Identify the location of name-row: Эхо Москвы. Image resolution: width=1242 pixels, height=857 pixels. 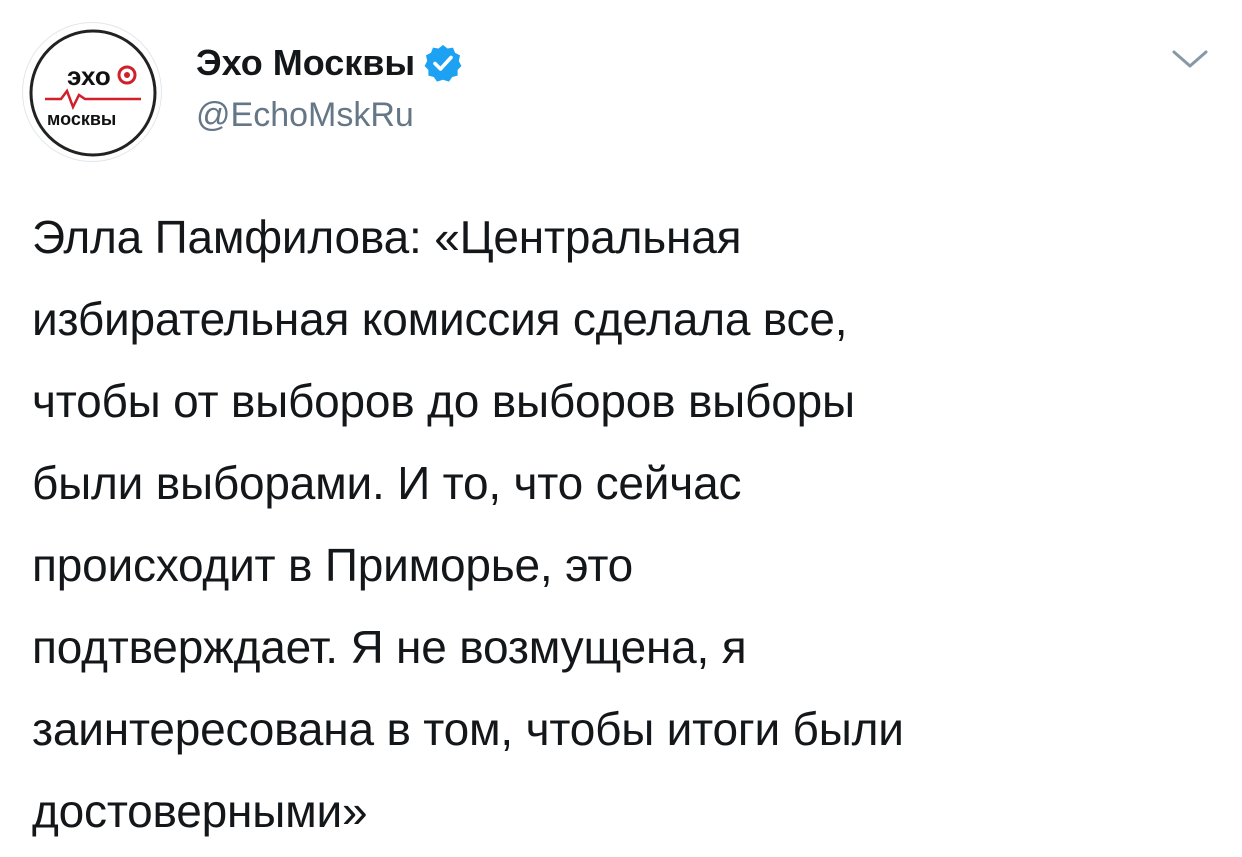
(329, 63).